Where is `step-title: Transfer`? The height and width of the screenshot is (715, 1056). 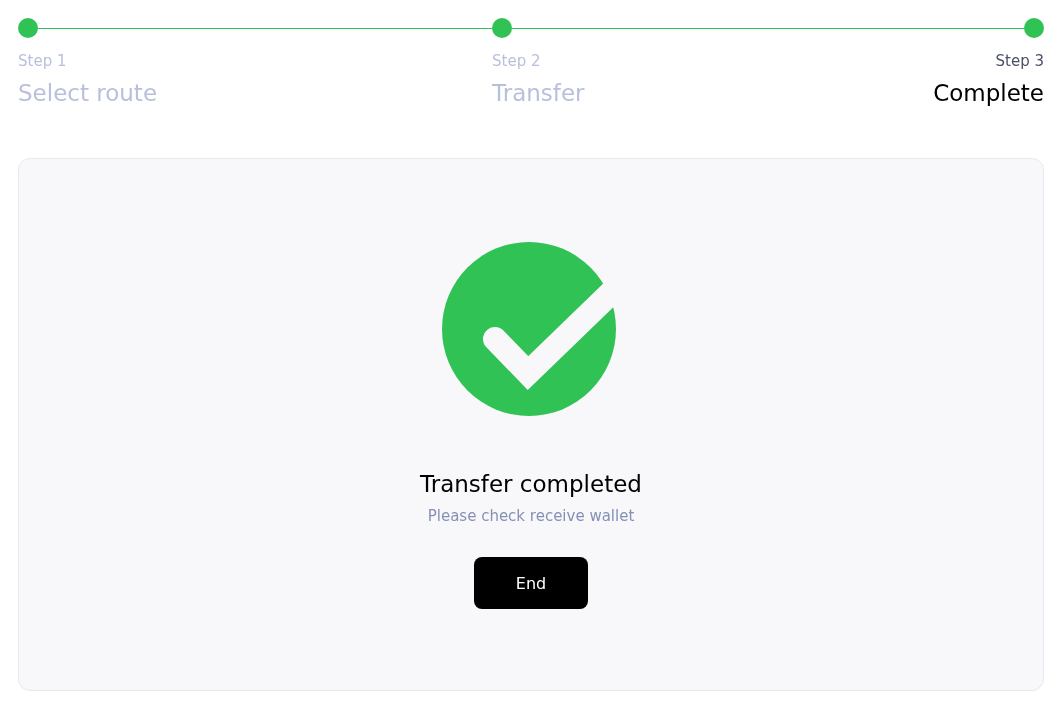
step-title: Transfer is located at coordinates (538, 93).